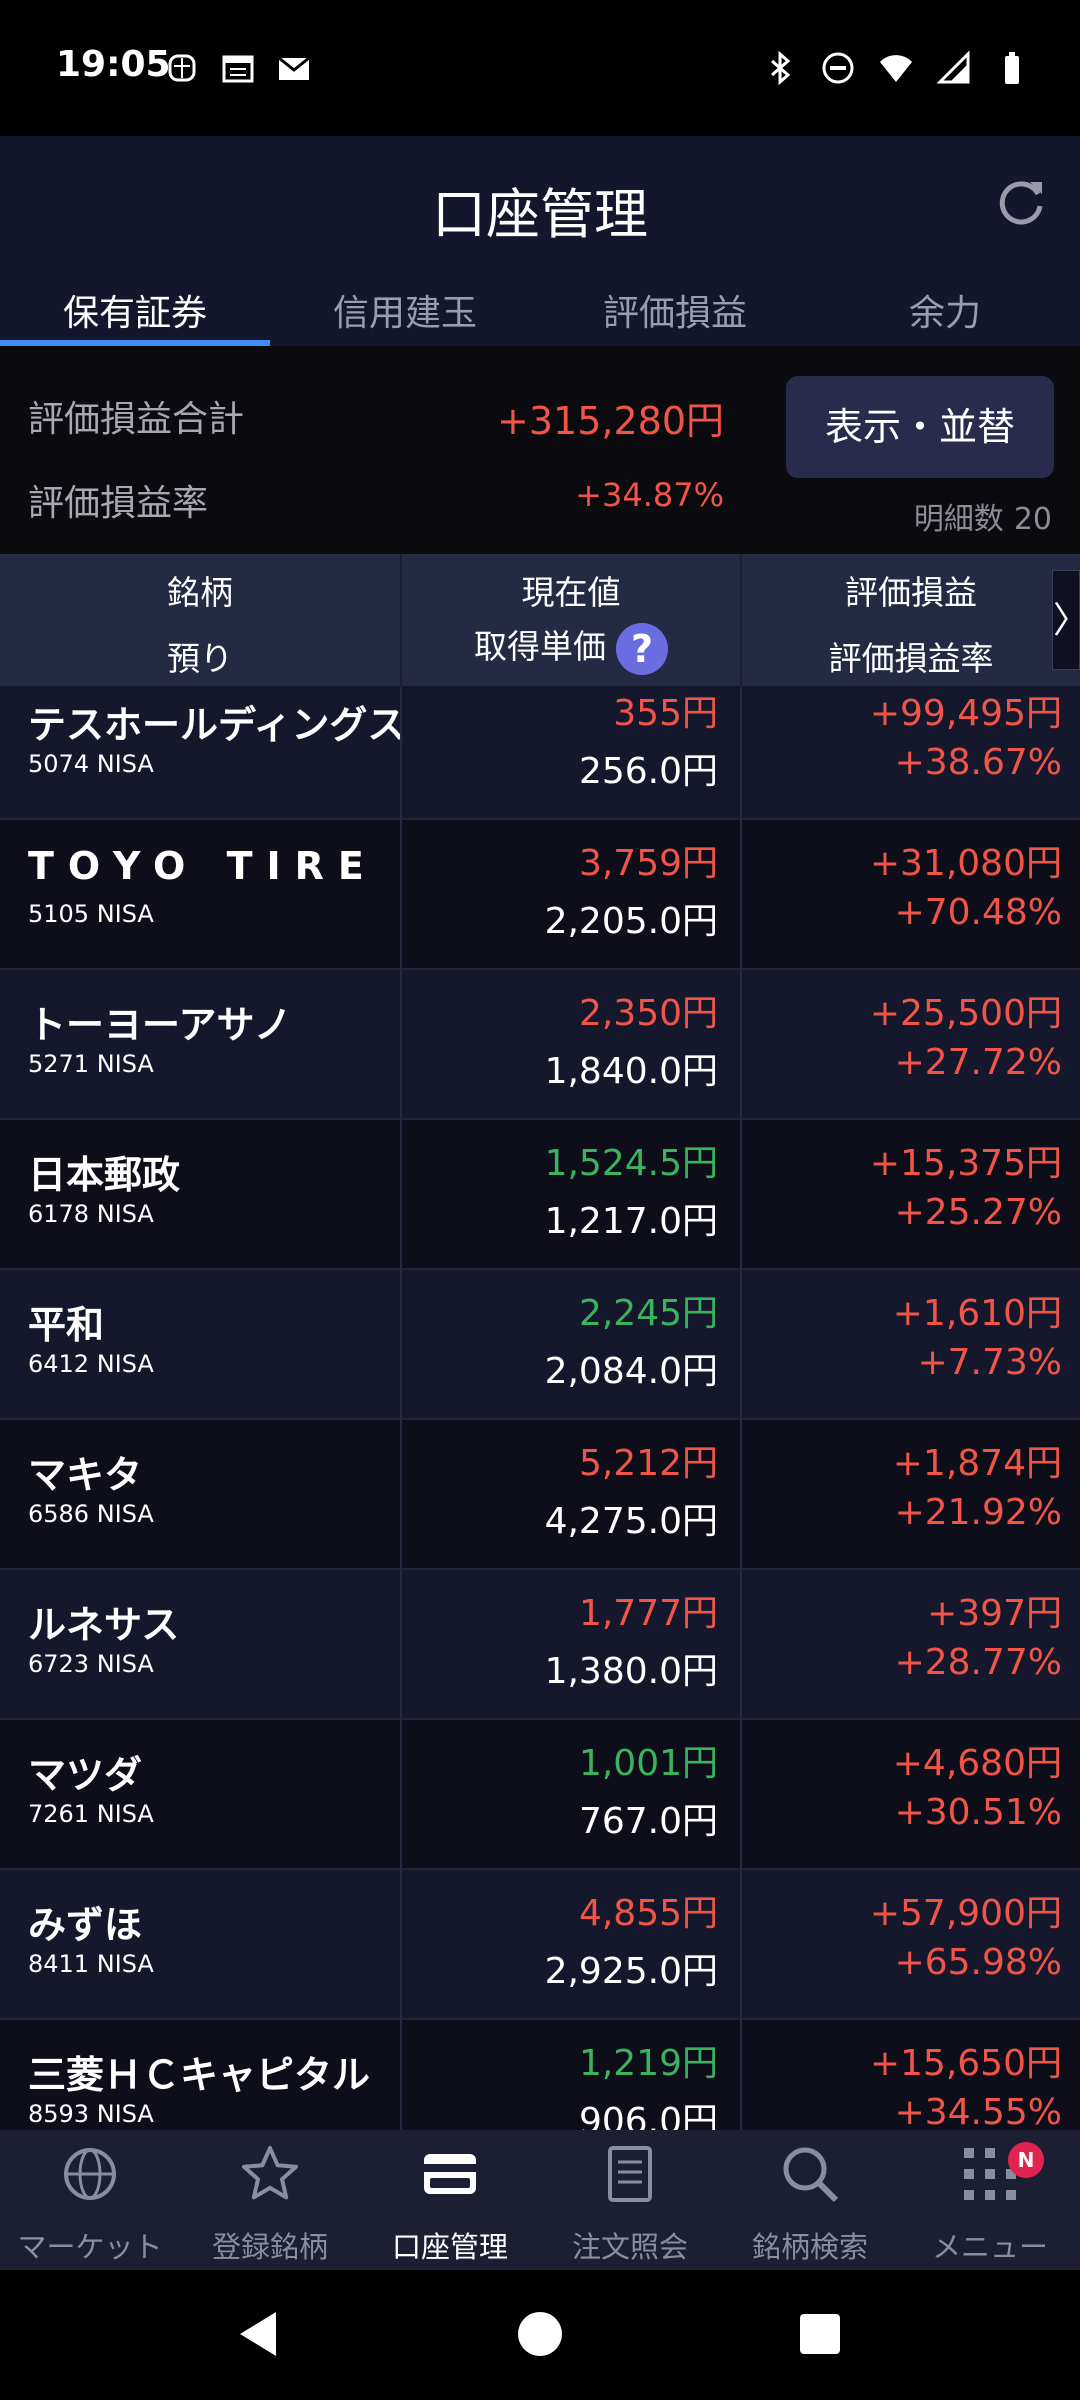  Describe the element at coordinates (978, 516) in the screenshot. I see `detail-count: 明細数 20` at that location.